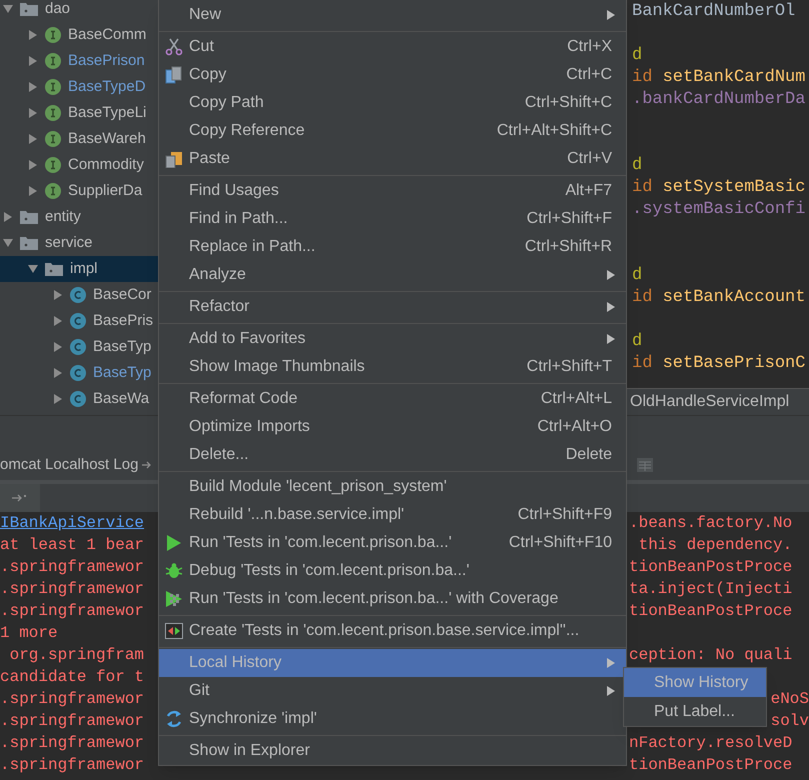 This screenshot has width=809, height=780. What do you see at coordinates (715, 545) in the screenshot?
I see `console-text: this dependency.` at bounding box center [715, 545].